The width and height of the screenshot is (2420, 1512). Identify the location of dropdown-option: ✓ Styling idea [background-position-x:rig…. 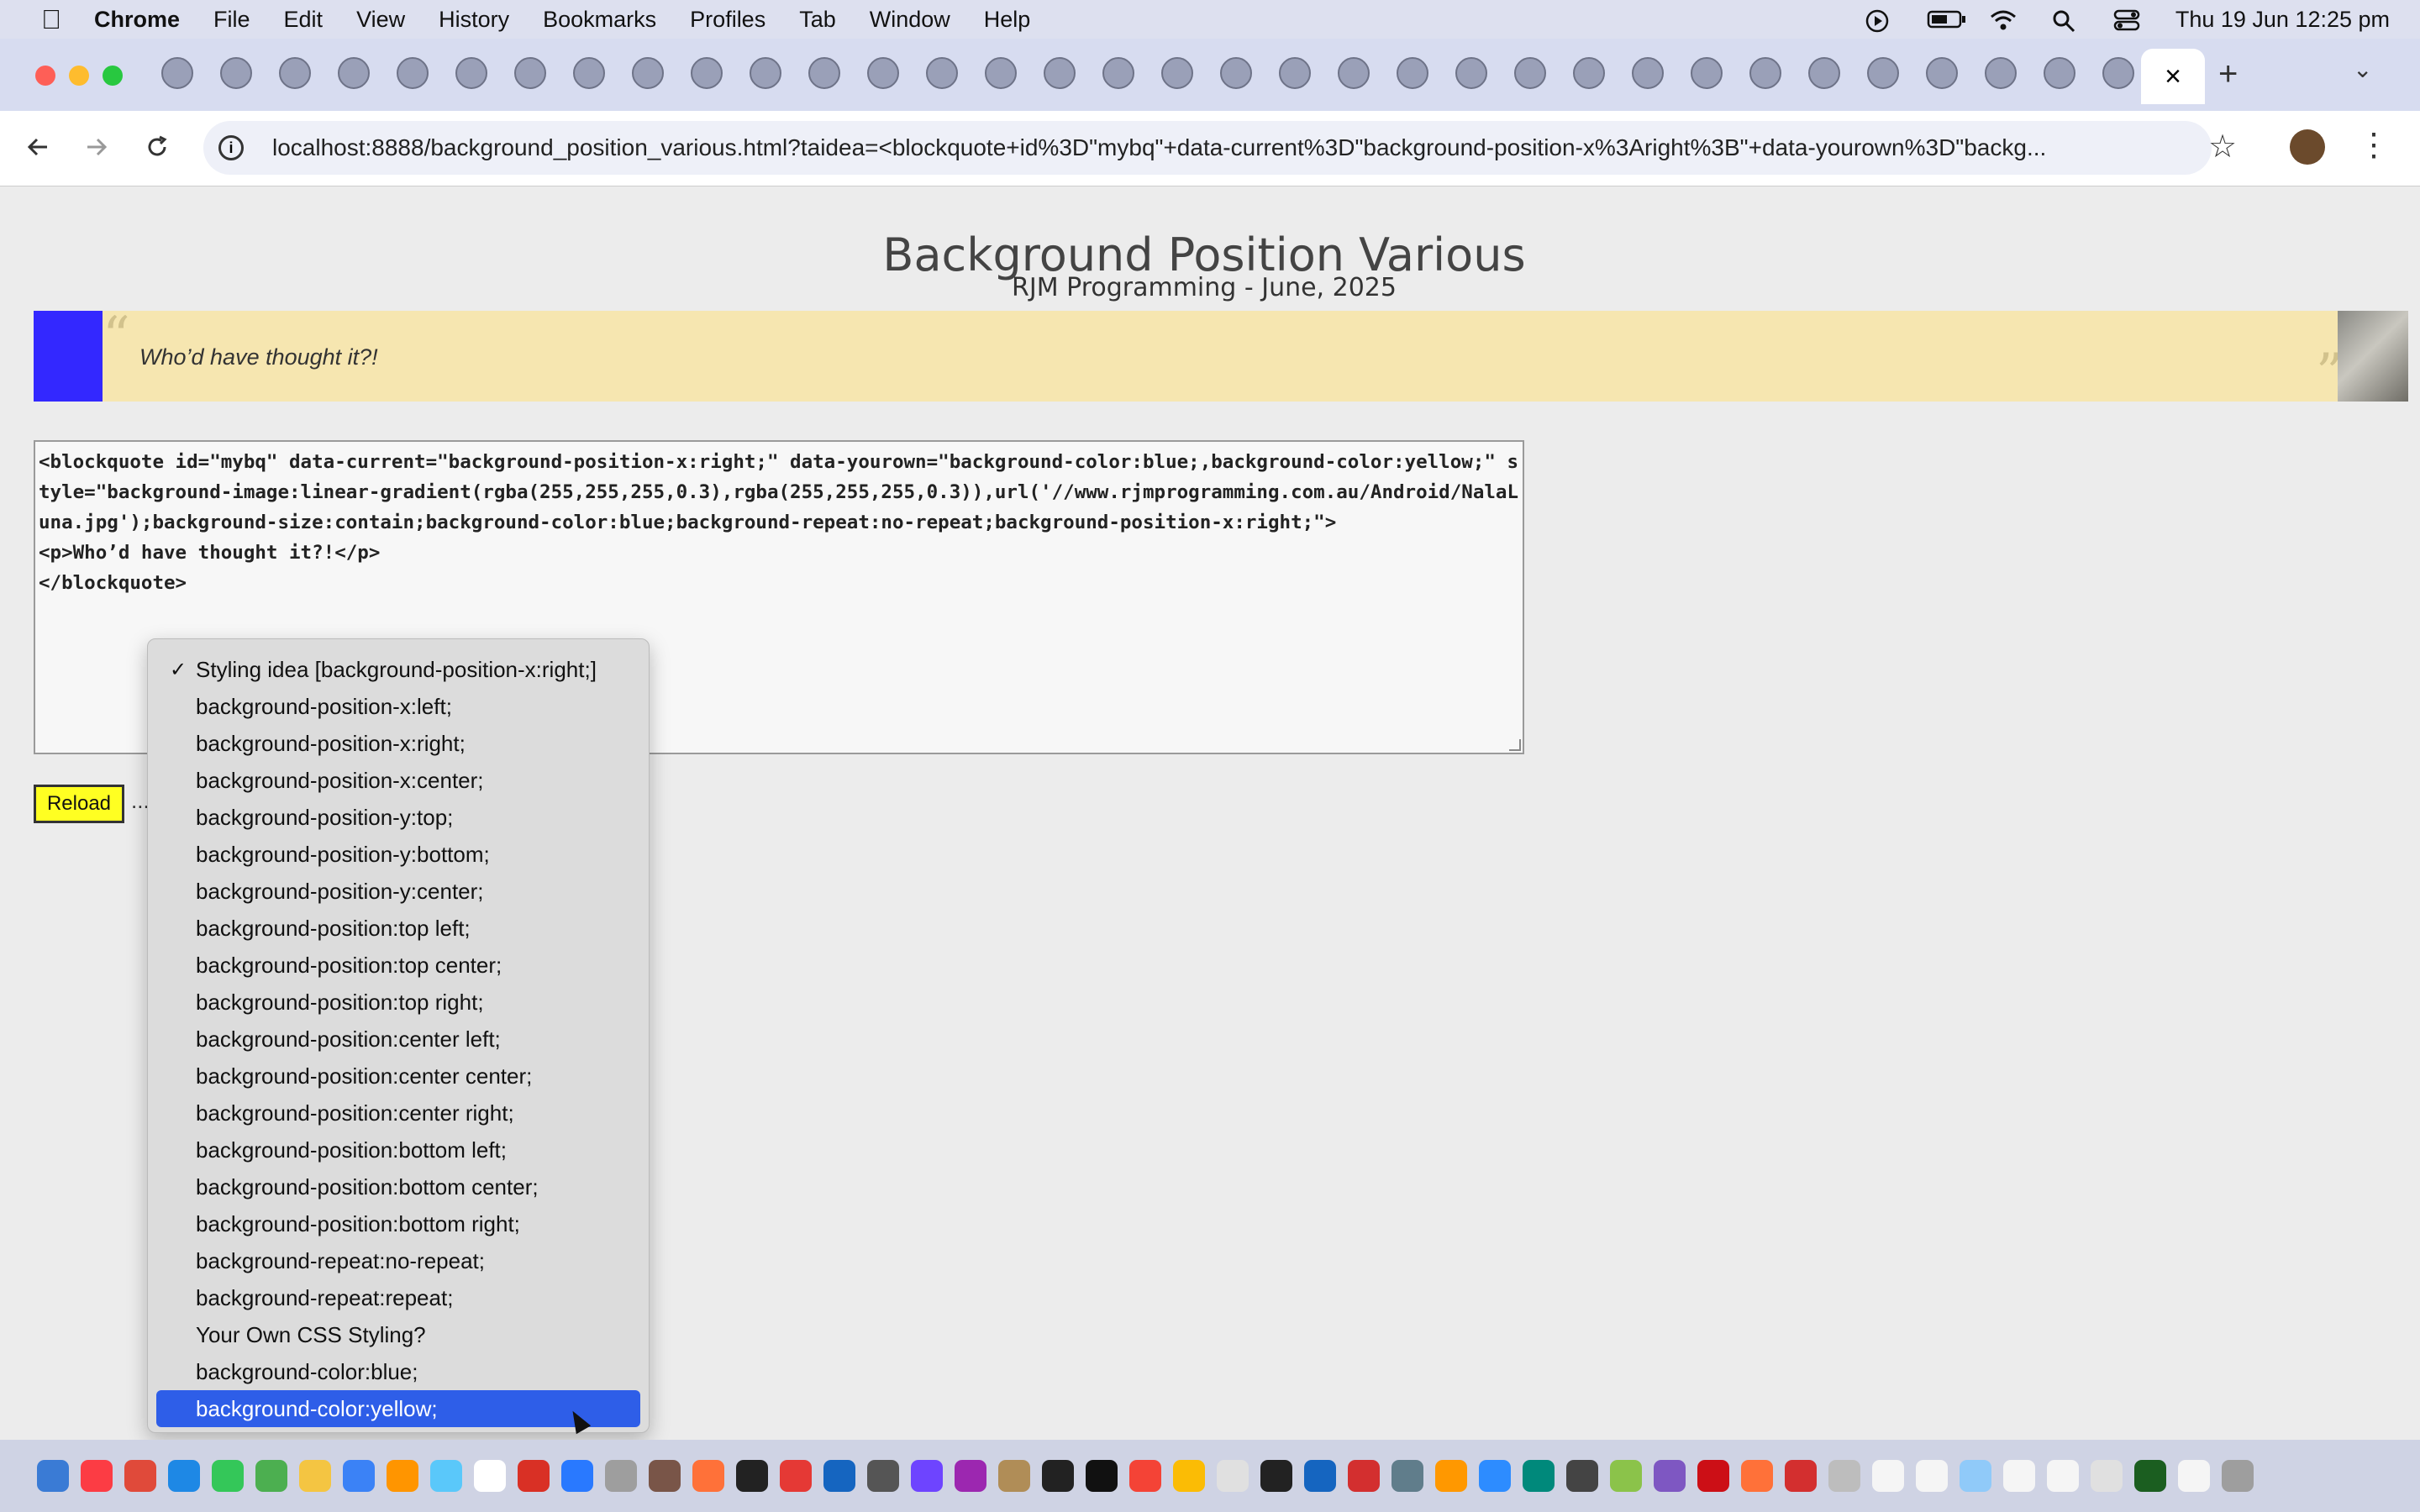
(398, 669).